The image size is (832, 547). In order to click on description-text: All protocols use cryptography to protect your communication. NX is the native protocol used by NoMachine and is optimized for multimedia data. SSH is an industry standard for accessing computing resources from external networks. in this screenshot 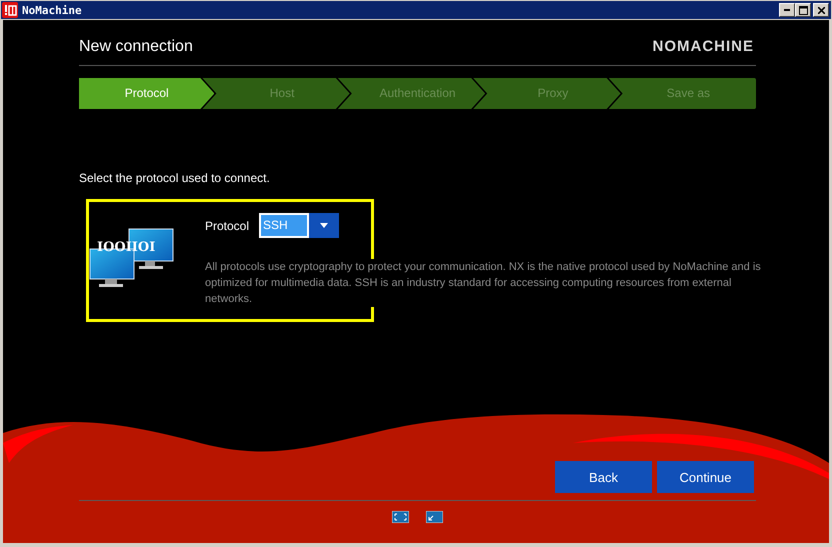, I will do `click(483, 283)`.